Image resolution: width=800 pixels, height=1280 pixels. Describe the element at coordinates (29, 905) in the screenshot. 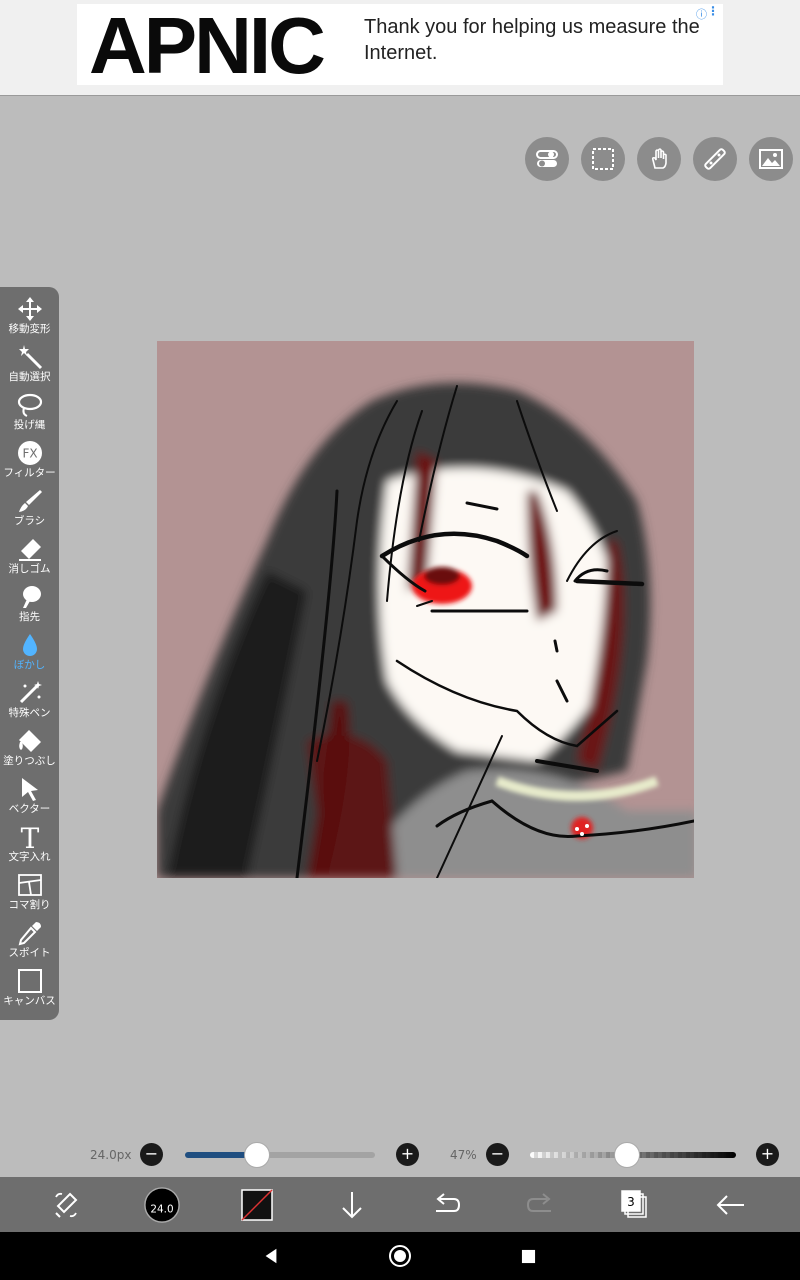

I see `tool-label: コマ割り` at that location.